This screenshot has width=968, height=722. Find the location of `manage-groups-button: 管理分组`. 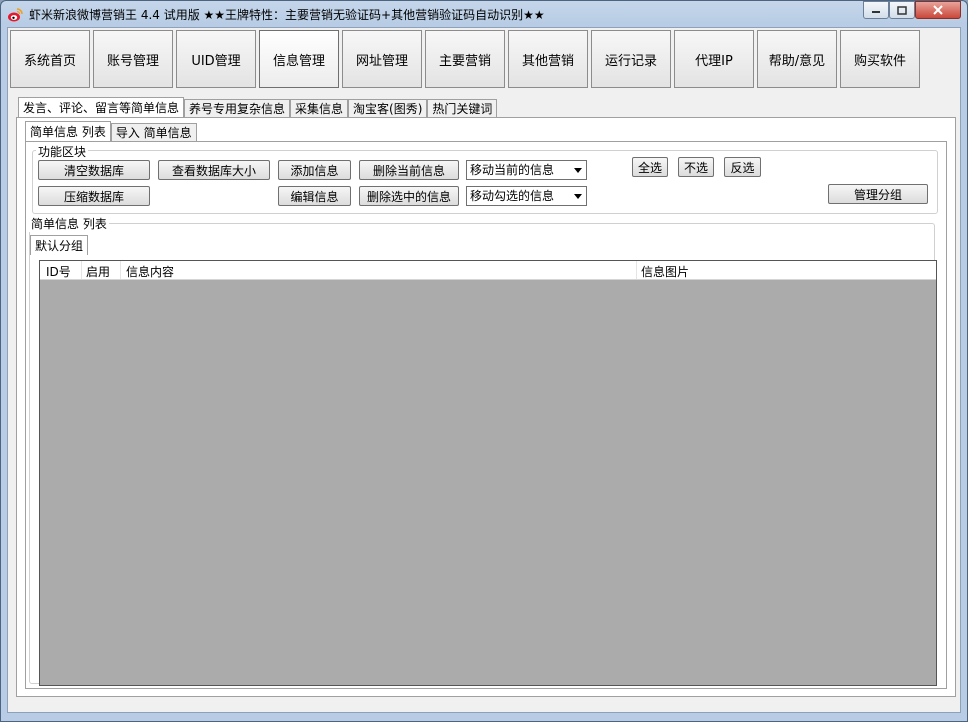

manage-groups-button: 管理分组 is located at coordinates (878, 194).